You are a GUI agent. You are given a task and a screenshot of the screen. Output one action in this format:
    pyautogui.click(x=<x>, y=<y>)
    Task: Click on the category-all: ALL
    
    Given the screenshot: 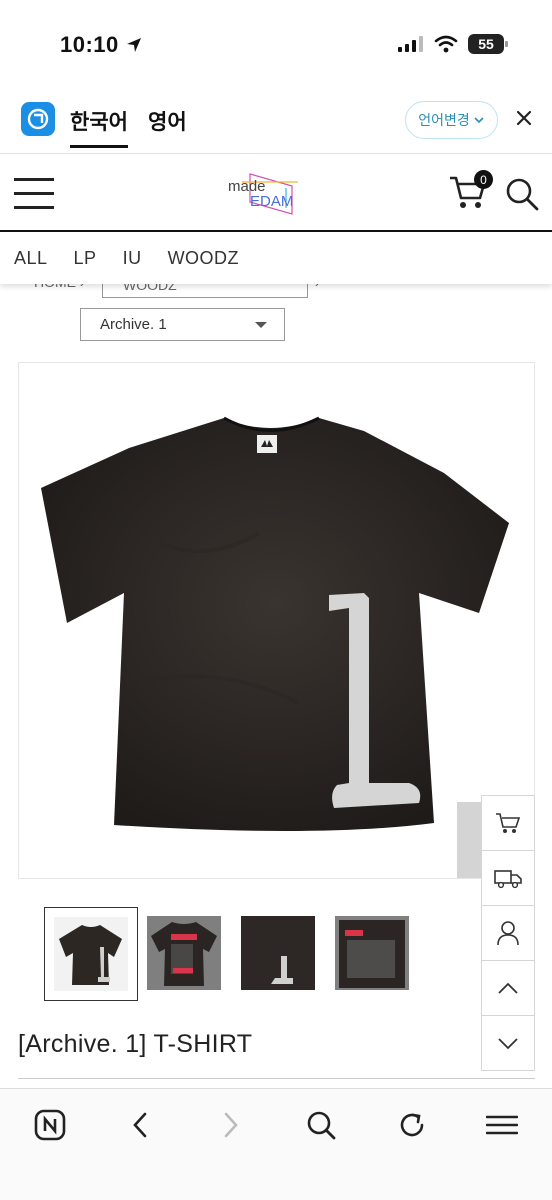 What is the action you would take?
    pyautogui.click(x=31, y=258)
    